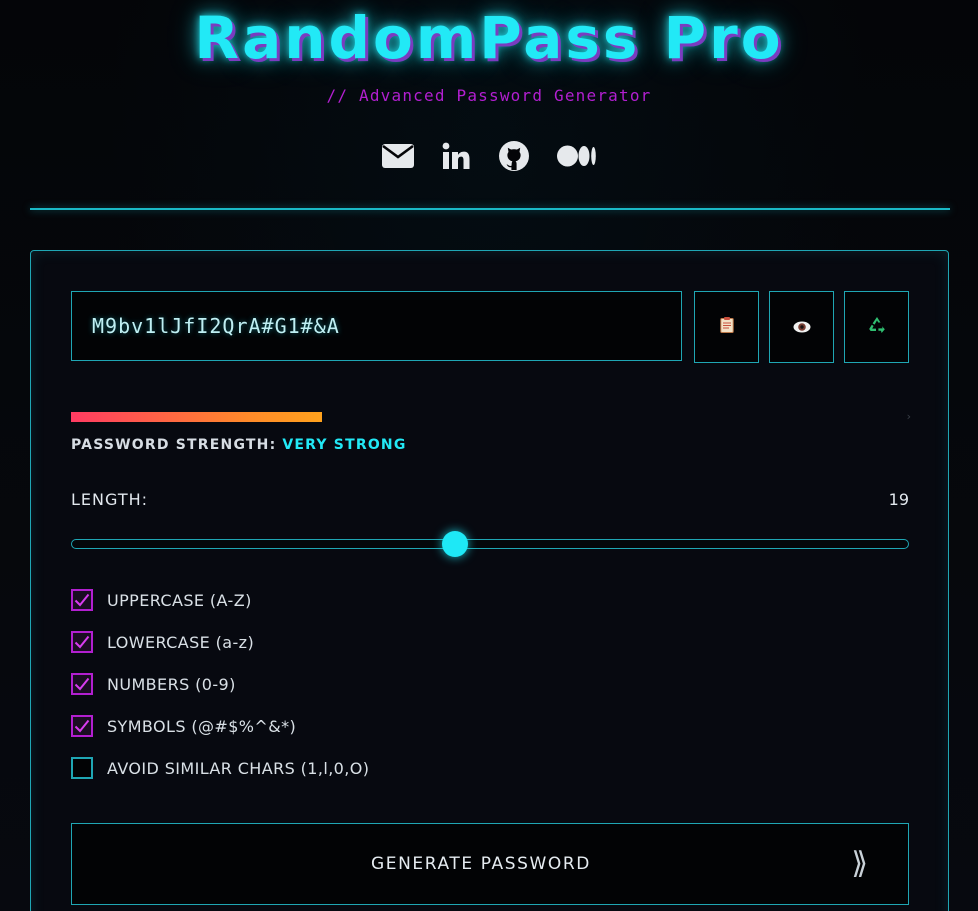  I want to click on strength-label: PASSWORD STRENGTH: VERY STRONG, so click(239, 445).